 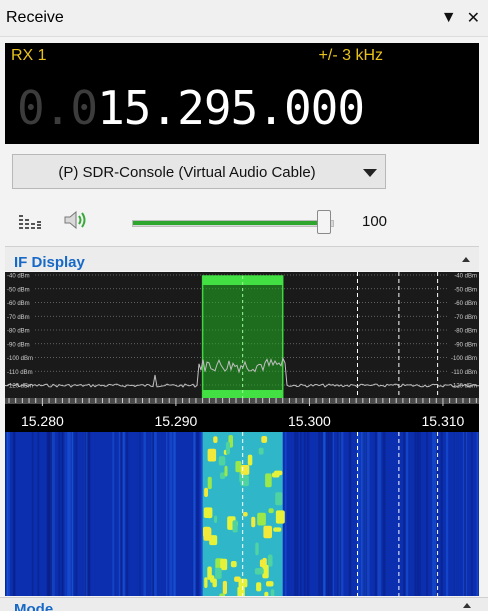 What do you see at coordinates (228, 223) in the screenshot?
I see `volume-fill` at bounding box center [228, 223].